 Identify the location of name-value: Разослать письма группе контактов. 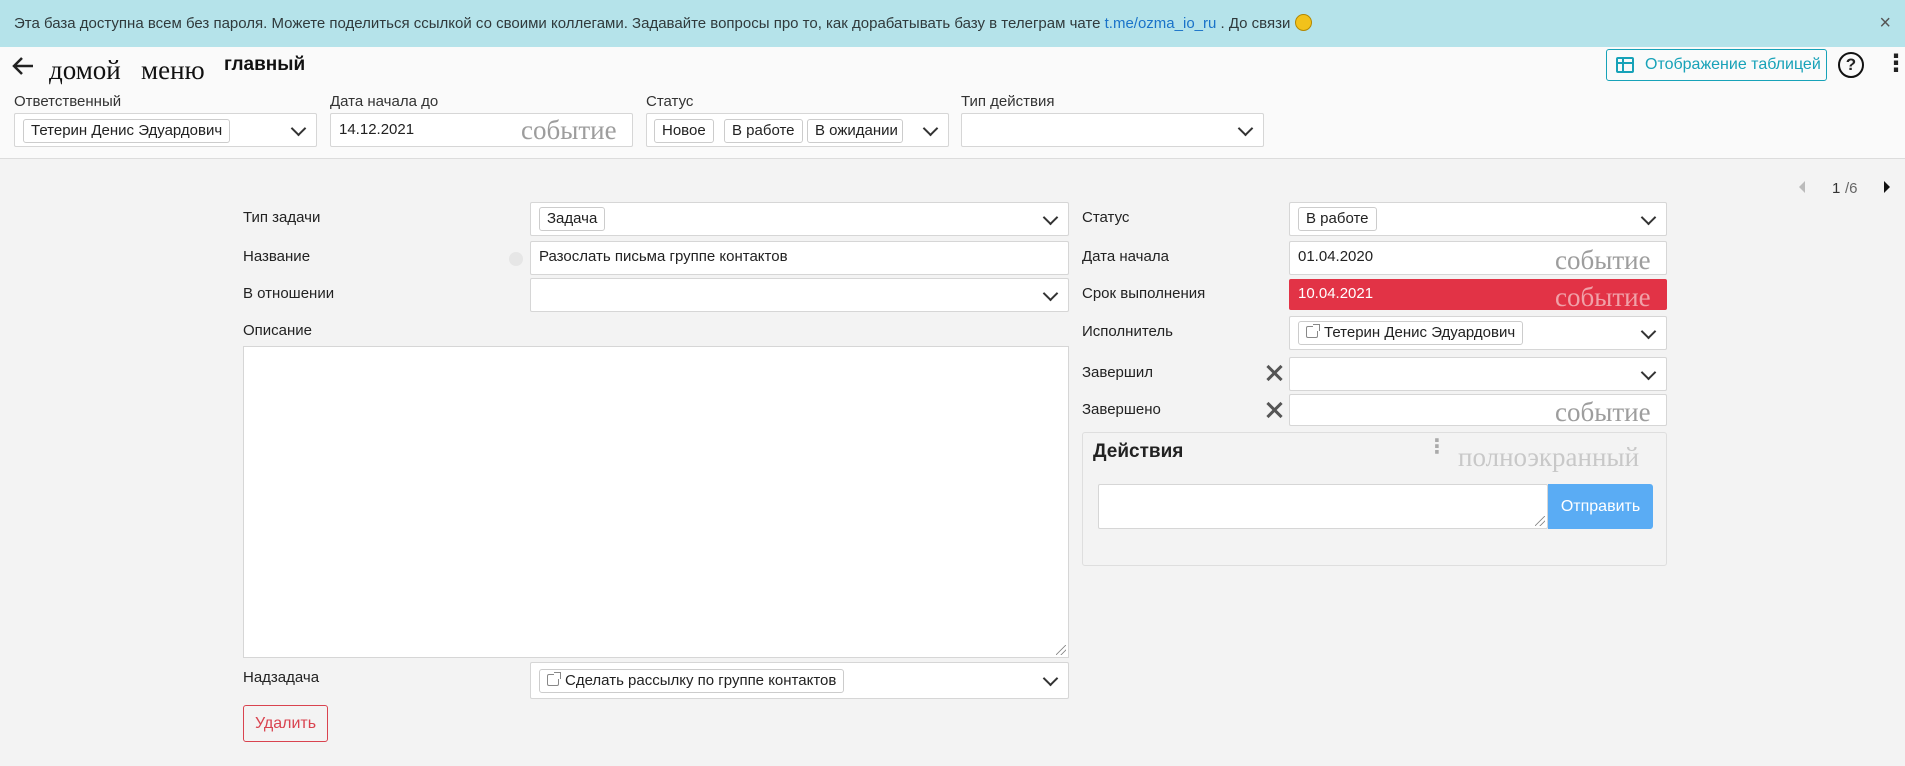
(663, 256).